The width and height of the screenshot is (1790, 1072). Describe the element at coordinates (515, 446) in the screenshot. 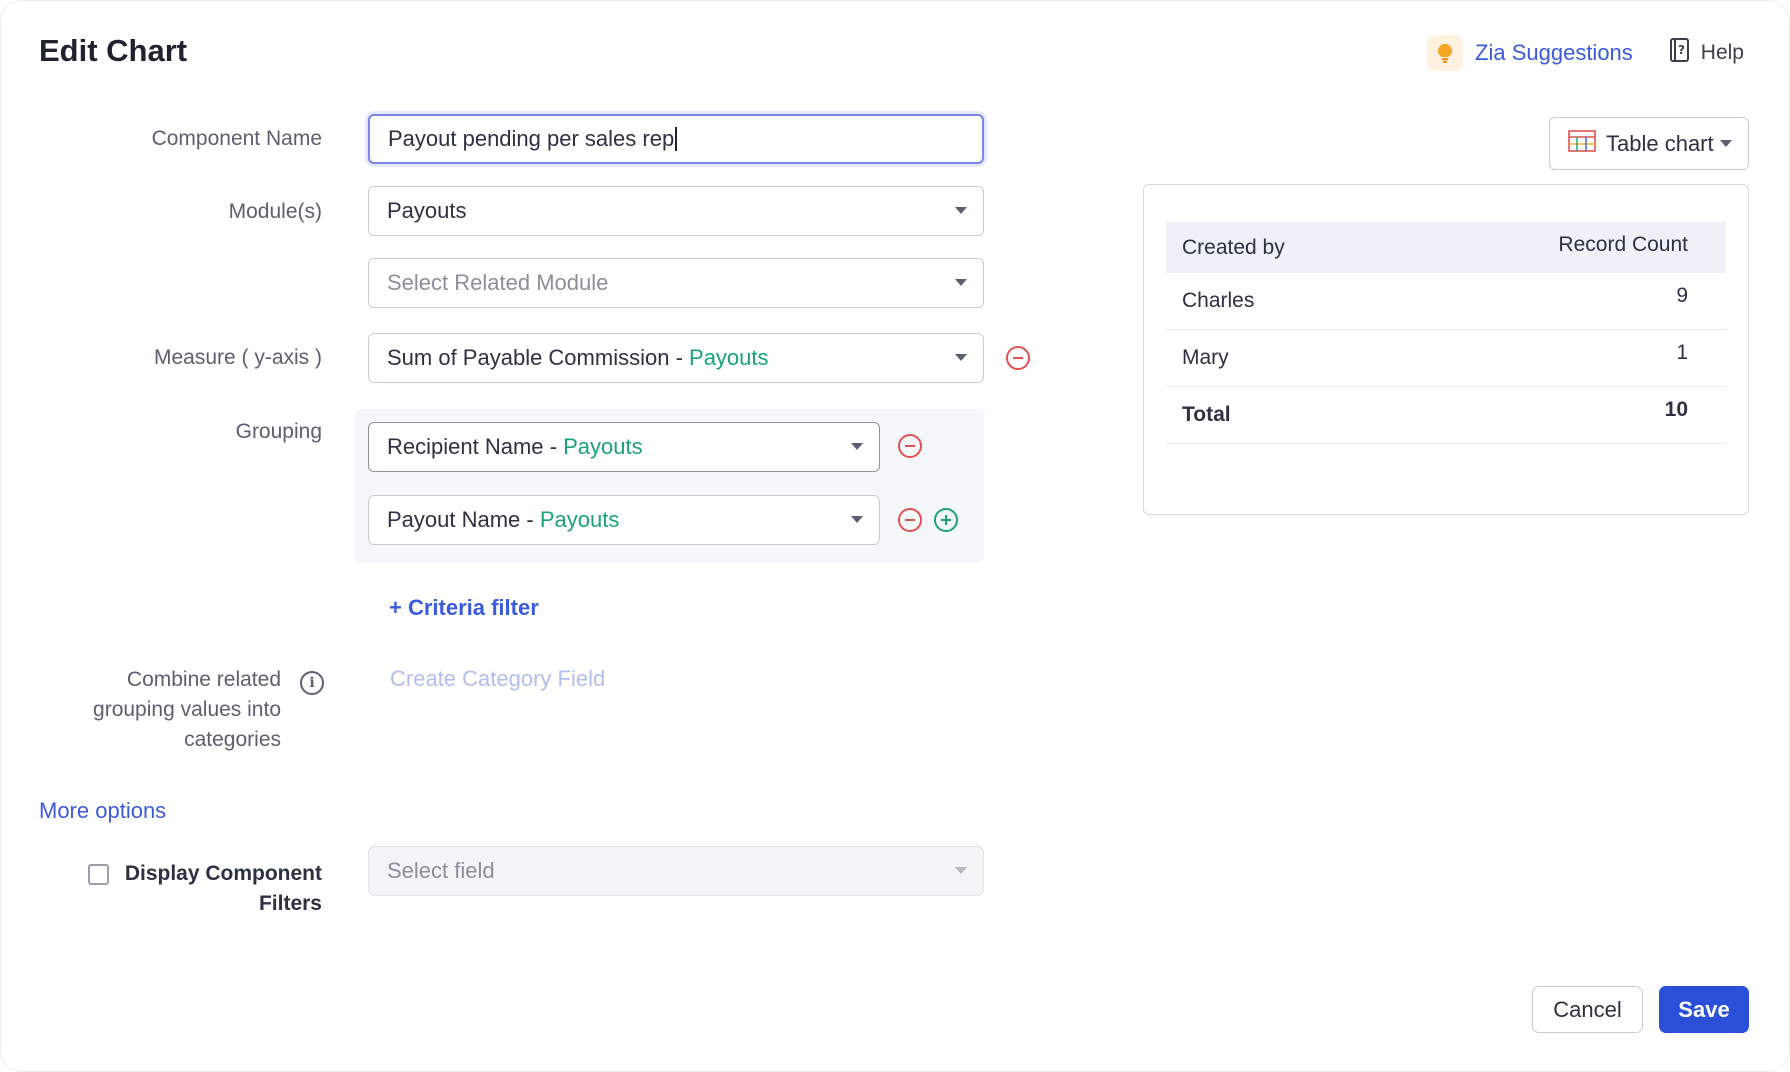

I see `grouping-1-value: Recipient Name - Payouts` at that location.